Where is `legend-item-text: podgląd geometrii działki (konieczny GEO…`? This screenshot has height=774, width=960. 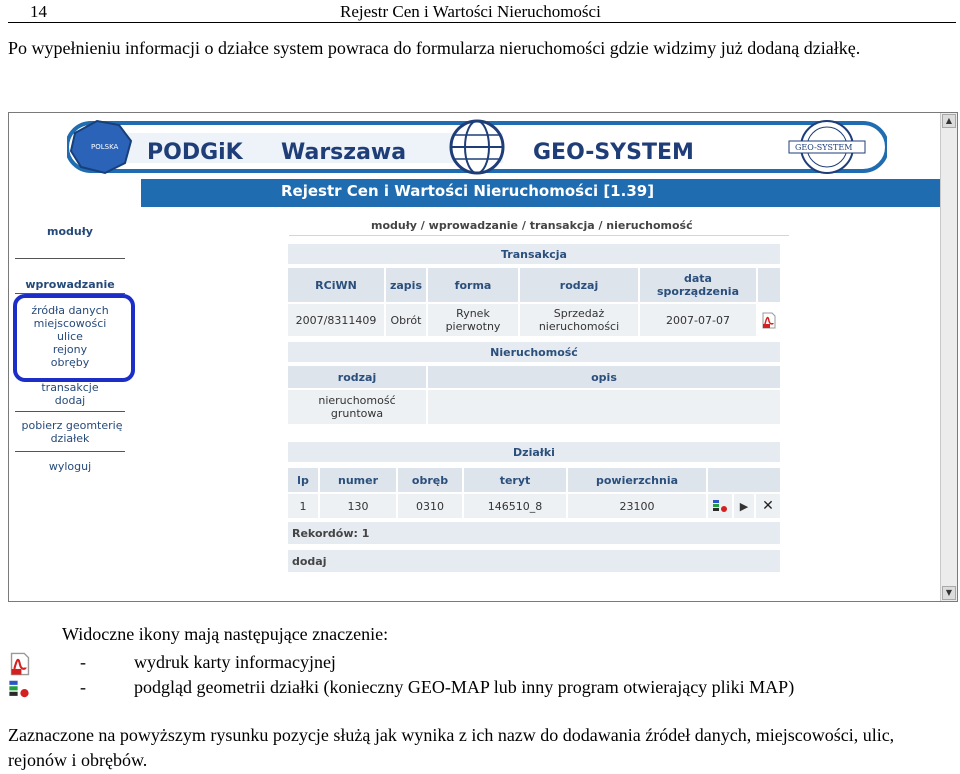
legend-item-text: podgląd geometrii działki (konieczny GEO… is located at coordinates (464, 687).